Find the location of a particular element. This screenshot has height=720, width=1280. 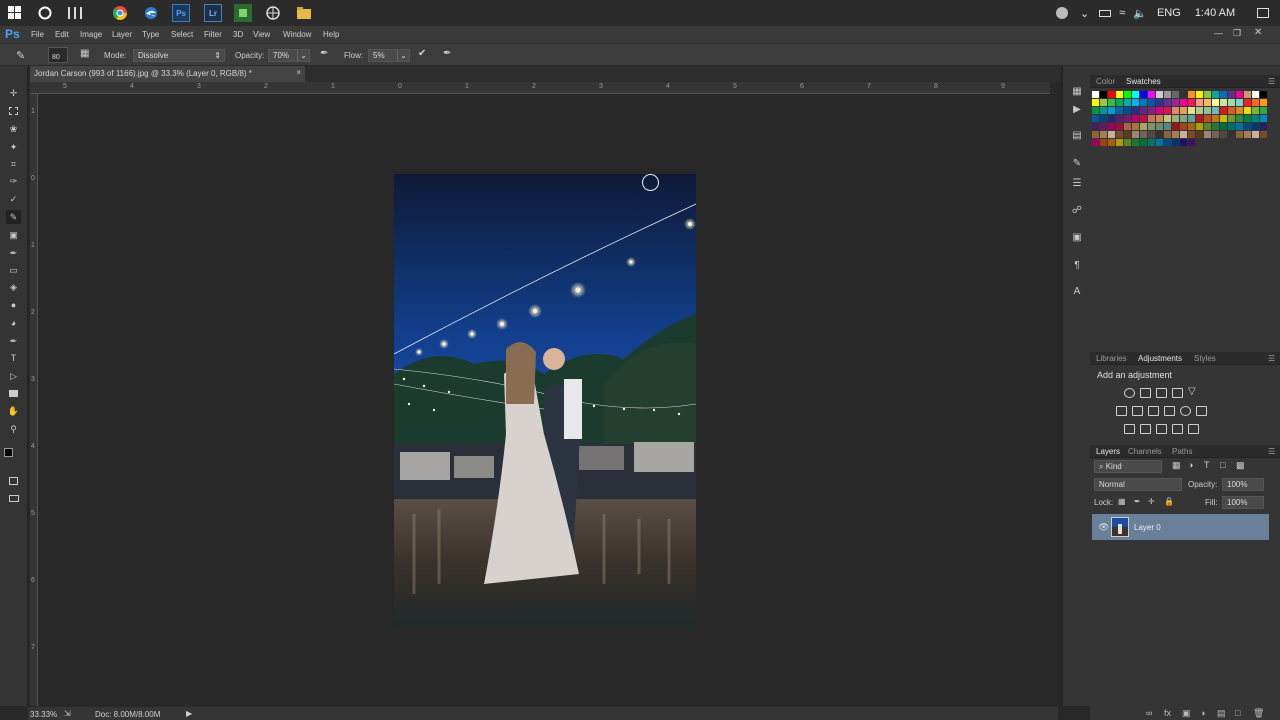

new-group-icon: ▤ is located at coordinates (1221, 713).